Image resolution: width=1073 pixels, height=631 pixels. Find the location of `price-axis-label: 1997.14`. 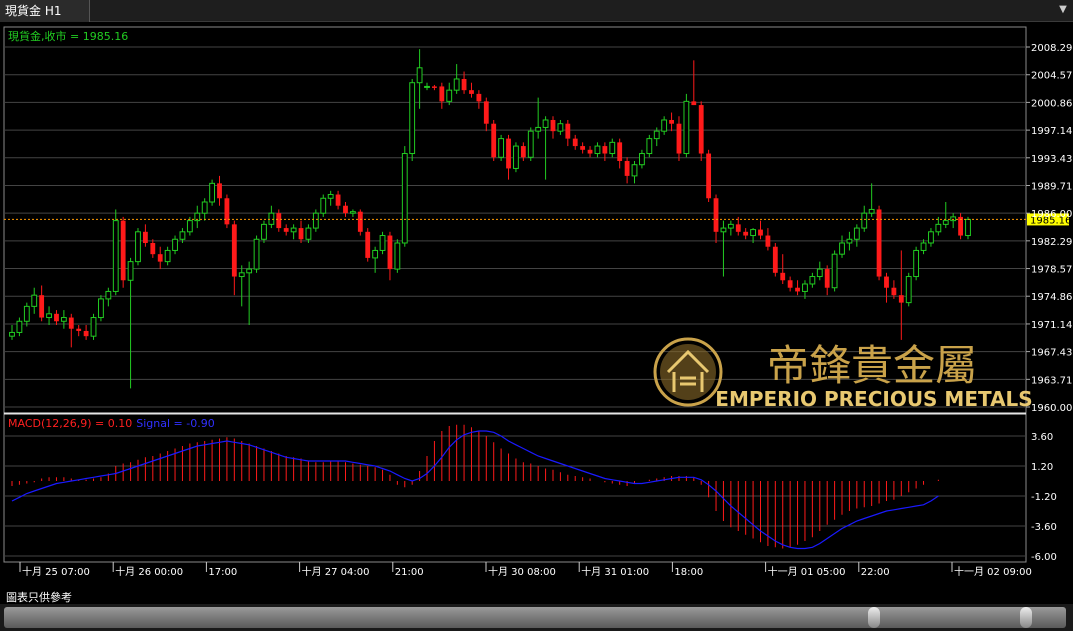

price-axis-label: 1997.14 is located at coordinates (1051, 131).